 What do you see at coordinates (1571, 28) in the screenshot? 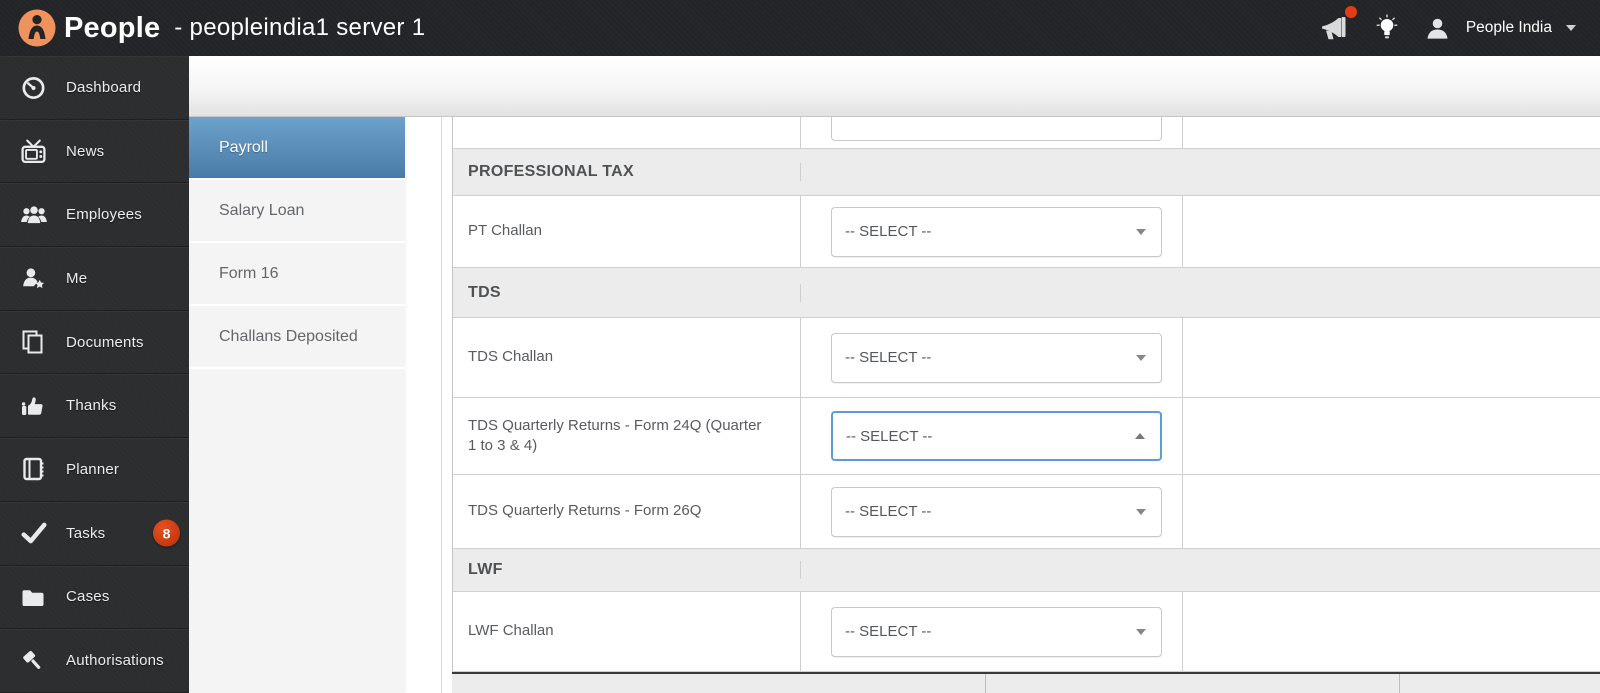
I see `user-menu-caret-icon` at bounding box center [1571, 28].